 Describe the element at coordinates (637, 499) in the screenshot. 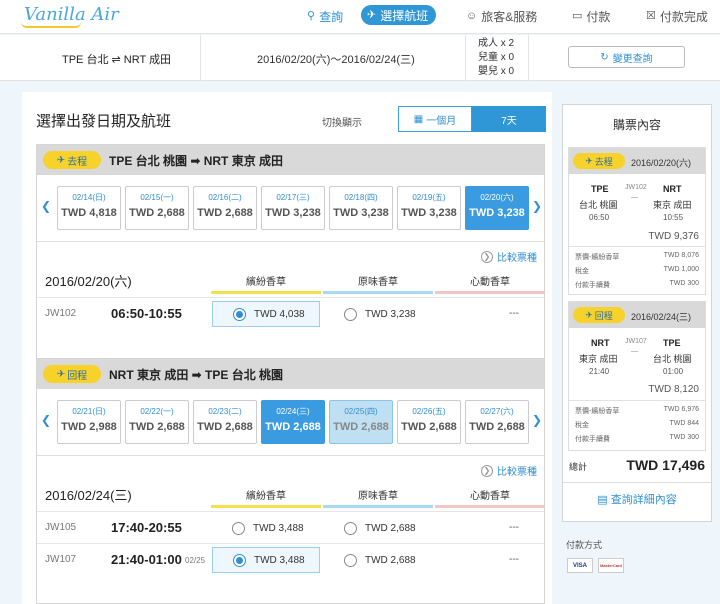

I see `view-details-link: ▤ 查詢詳細內容` at that location.